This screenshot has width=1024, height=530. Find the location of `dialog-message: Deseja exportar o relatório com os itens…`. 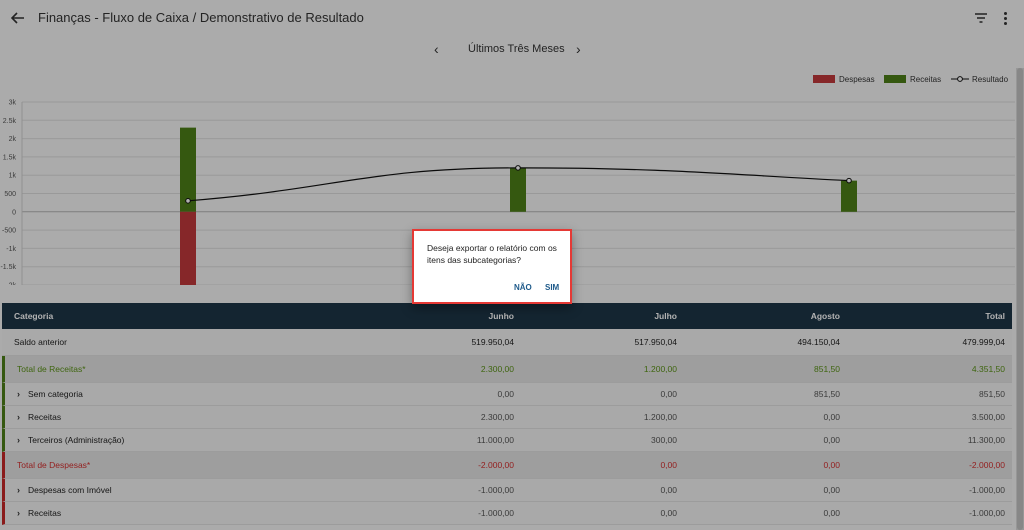

dialog-message: Deseja exportar o relatório com os itens… is located at coordinates (492, 254).